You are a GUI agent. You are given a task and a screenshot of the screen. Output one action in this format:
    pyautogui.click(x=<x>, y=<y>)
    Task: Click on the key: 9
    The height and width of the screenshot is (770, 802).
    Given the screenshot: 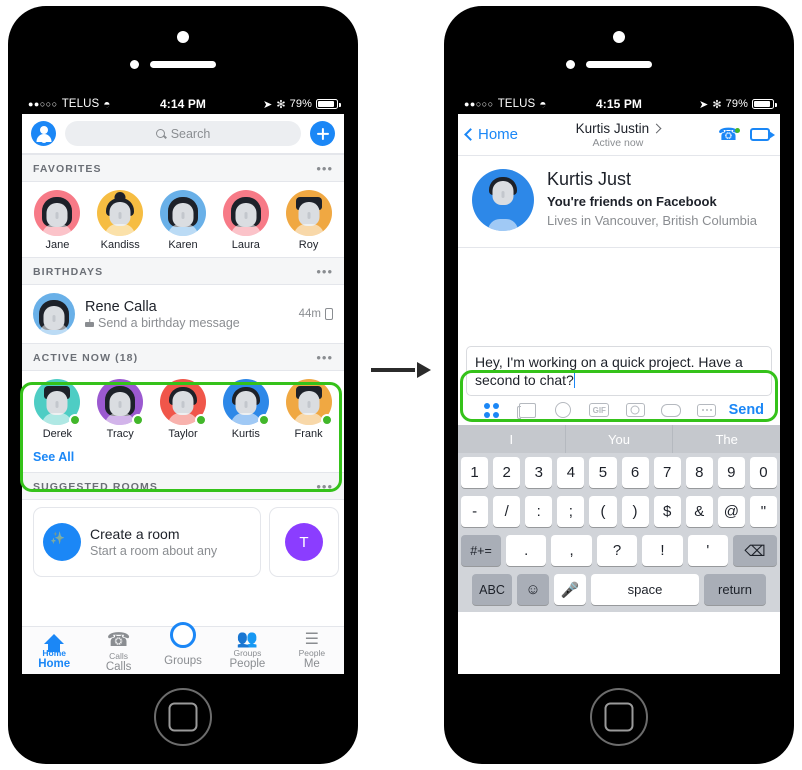 What is the action you would take?
    pyautogui.click(x=731, y=472)
    